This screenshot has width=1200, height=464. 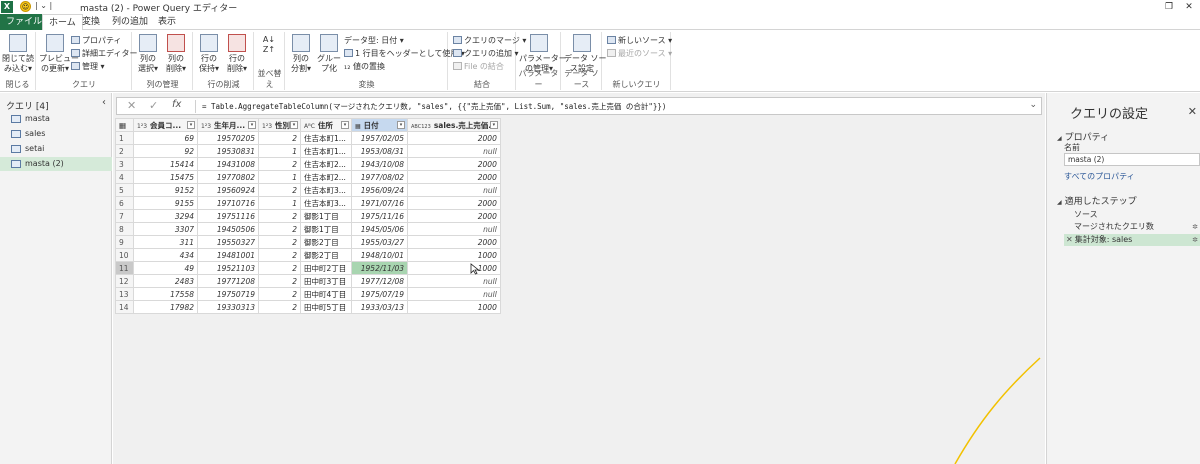 What do you see at coordinates (326, 125) in the screenshot?
I see `column-header: AᴮC 住所 ▾` at bounding box center [326, 125].